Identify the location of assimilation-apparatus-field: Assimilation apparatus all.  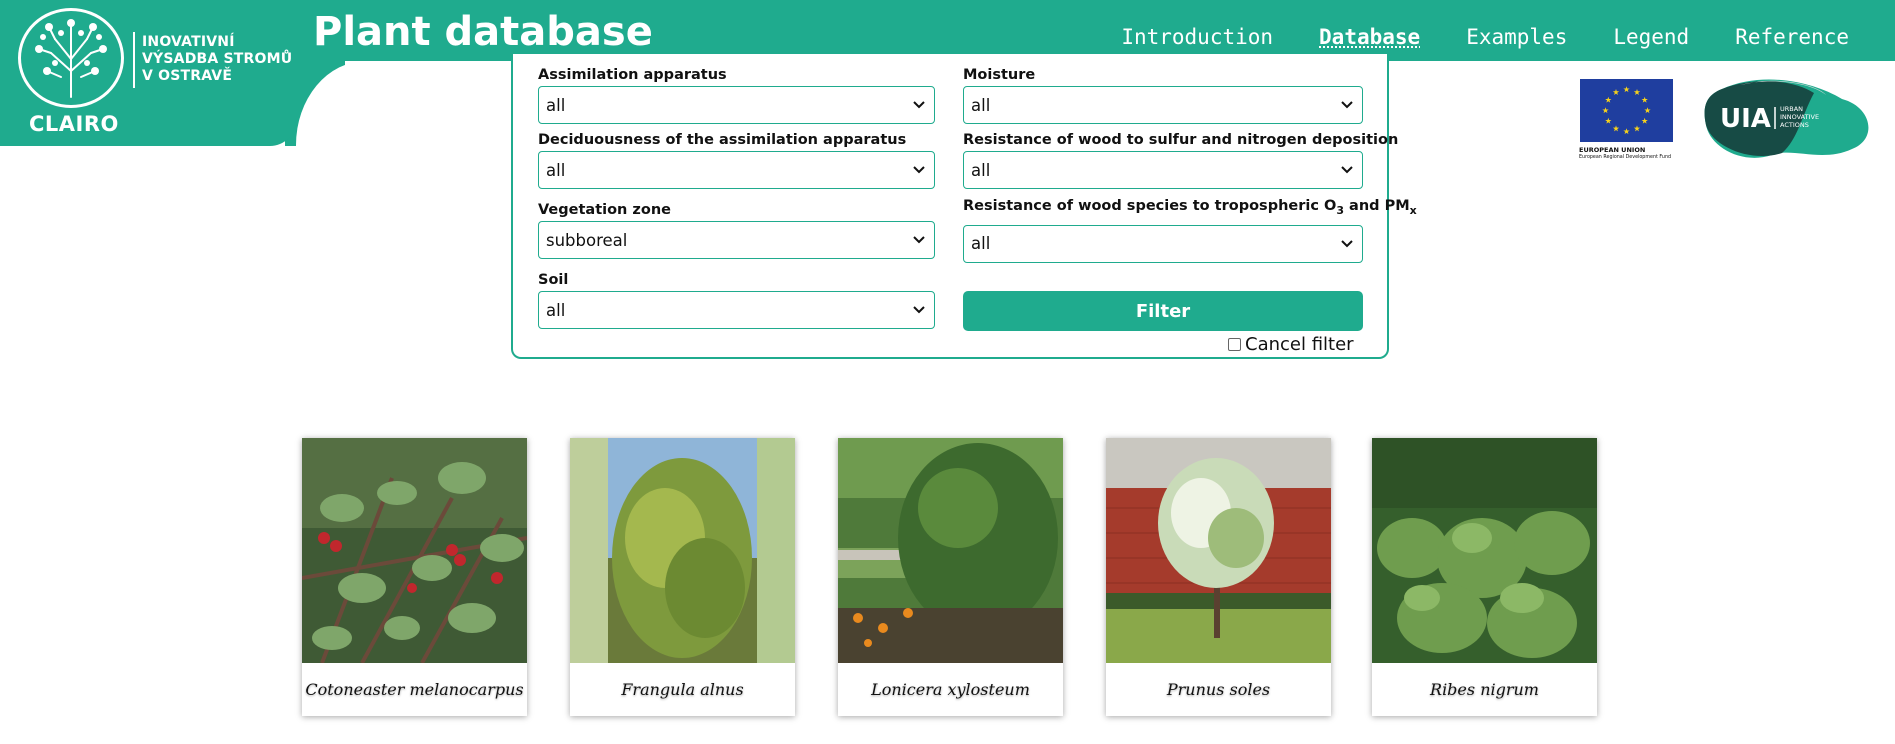
(736, 95).